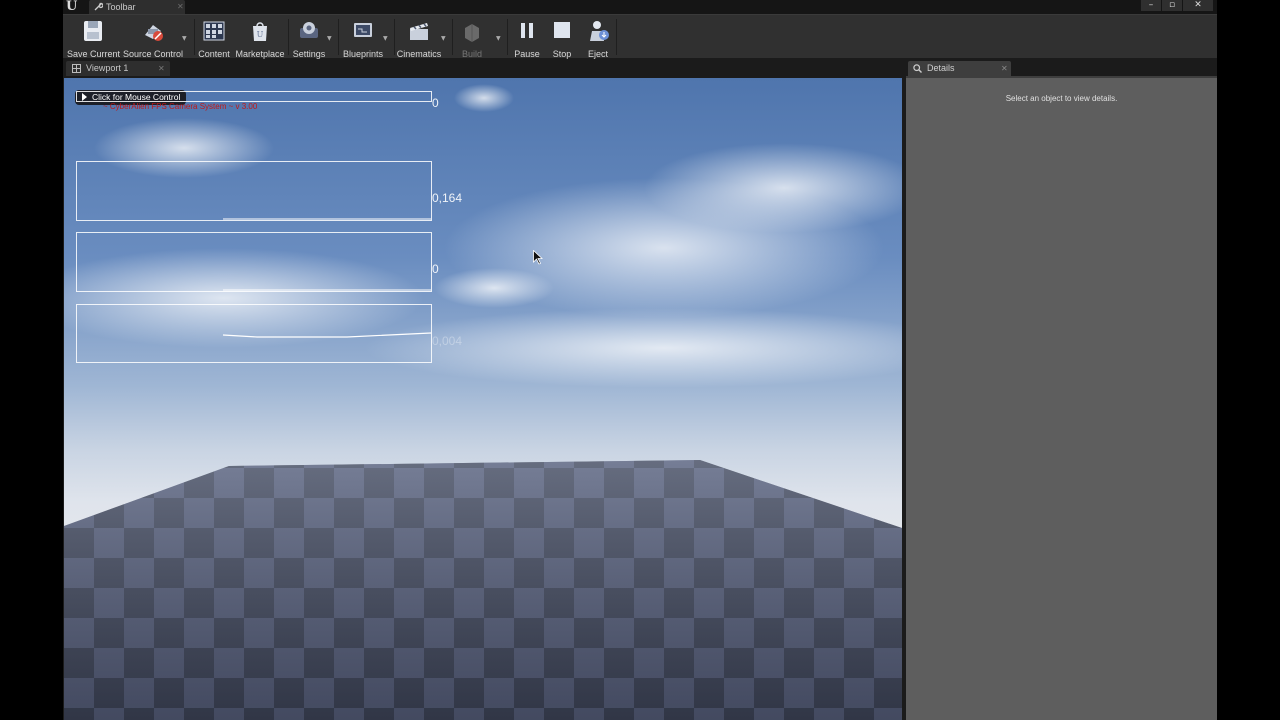 The width and height of the screenshot is (1280, 720). What do you see at coordinates (1151, 5) in the screenshot?
I see `minimize-button: –` at bounding box center [1151, 5].